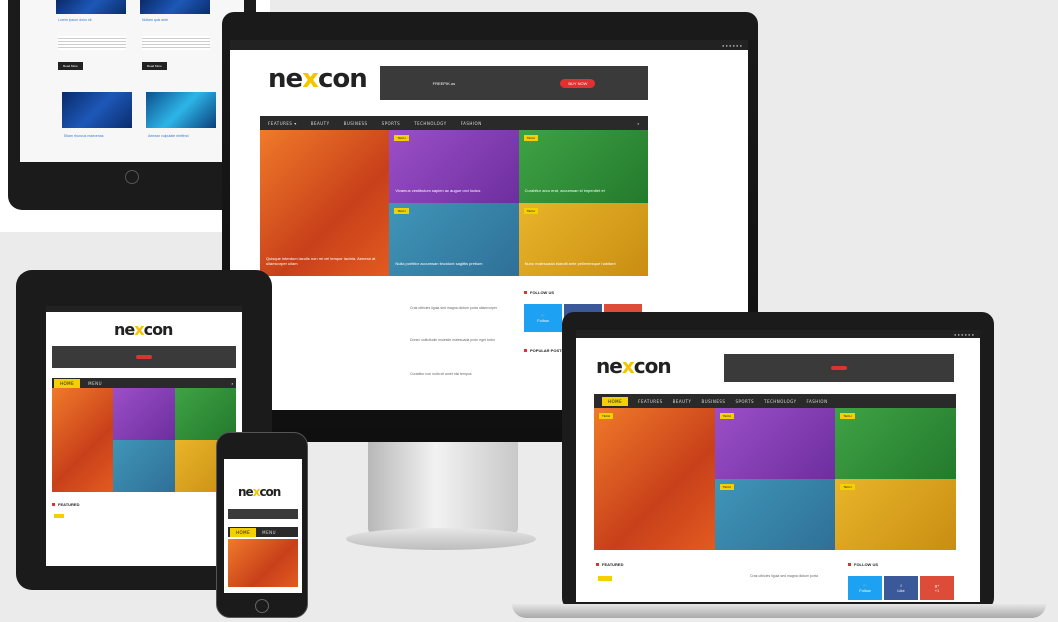 Image resolution: width=1058 pixels, height=622 pixels. What do you see at coordinates (514, 83) in the screenshot?
I see `ad-banner: FREEPIK.us BUY NOW` at bounding box center [514, 83].